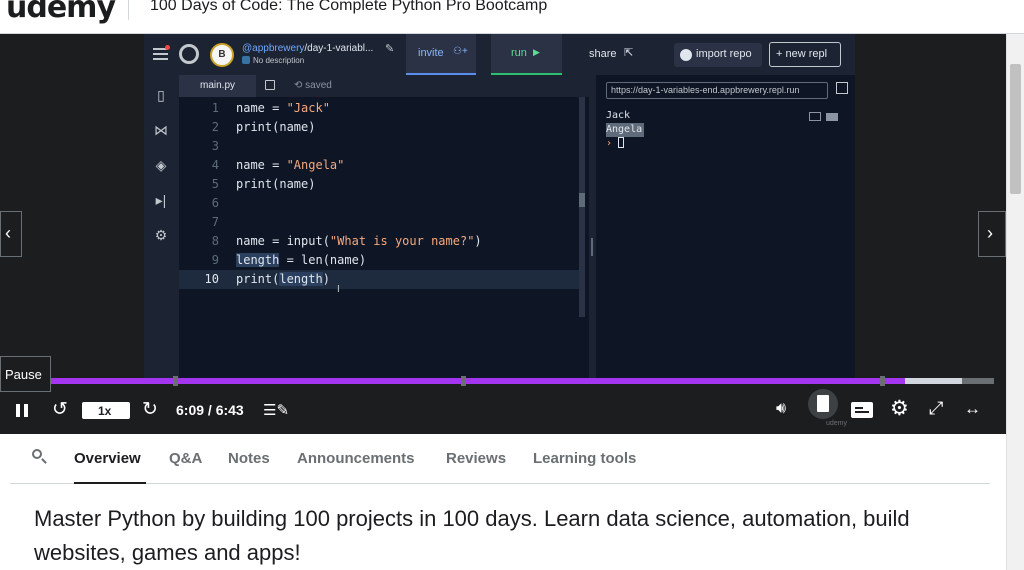 This screenshot has height=570, width=1024. I want to click on tab-reviews: Reviews, so click(476, 458).